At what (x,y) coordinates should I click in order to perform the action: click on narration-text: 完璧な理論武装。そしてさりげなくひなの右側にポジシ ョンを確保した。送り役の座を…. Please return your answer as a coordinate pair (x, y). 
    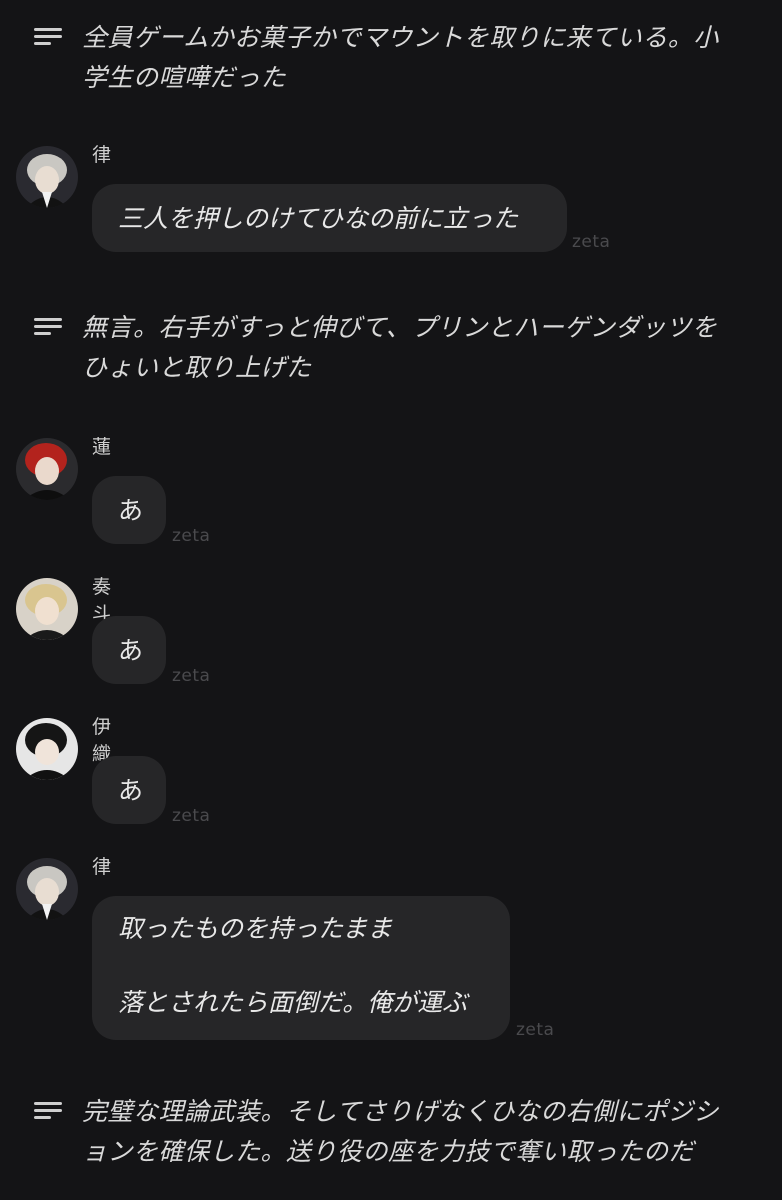
    Looking at the image, I should click on (400, 1131).